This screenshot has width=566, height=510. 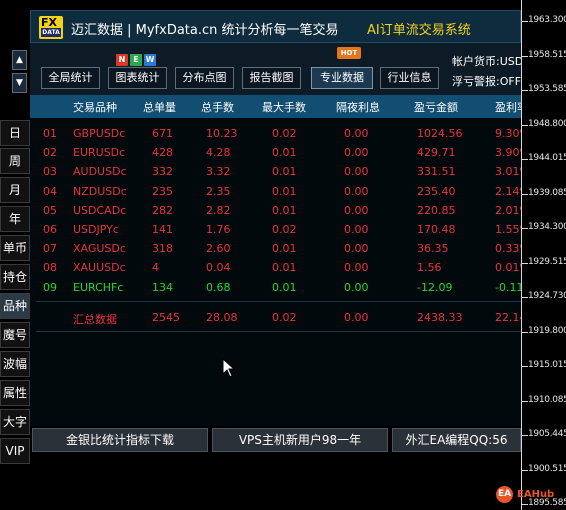 I want to click on sidebar-item-day: 日, so click(x=15, y=133).